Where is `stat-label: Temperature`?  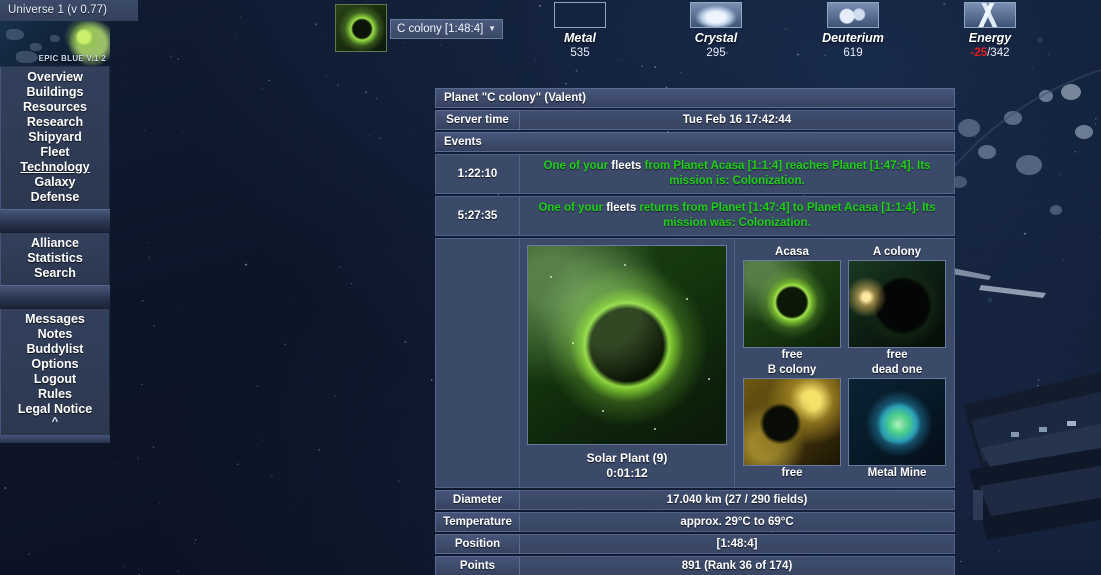 stat-label: Temperature is located at coordinates (477, 522).